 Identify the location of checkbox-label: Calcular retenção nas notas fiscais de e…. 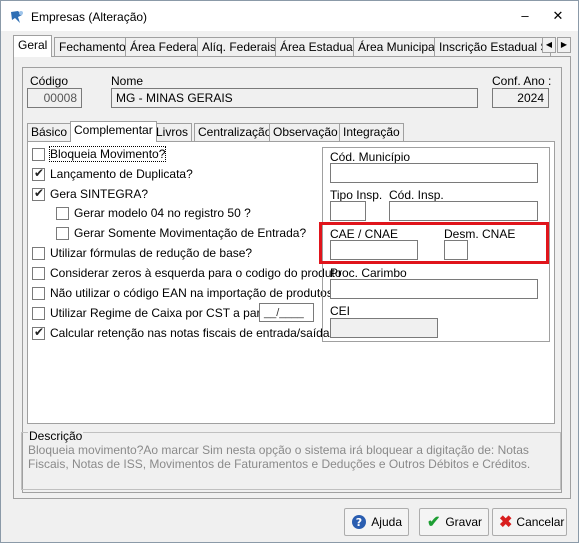
(190, 333).